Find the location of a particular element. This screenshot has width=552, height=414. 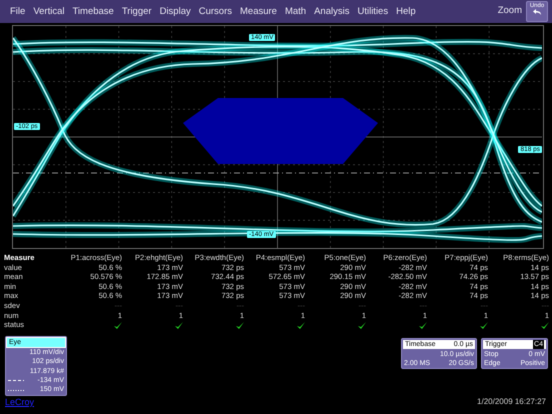

menu-item: Utilities is located at coordinates (372, 11).